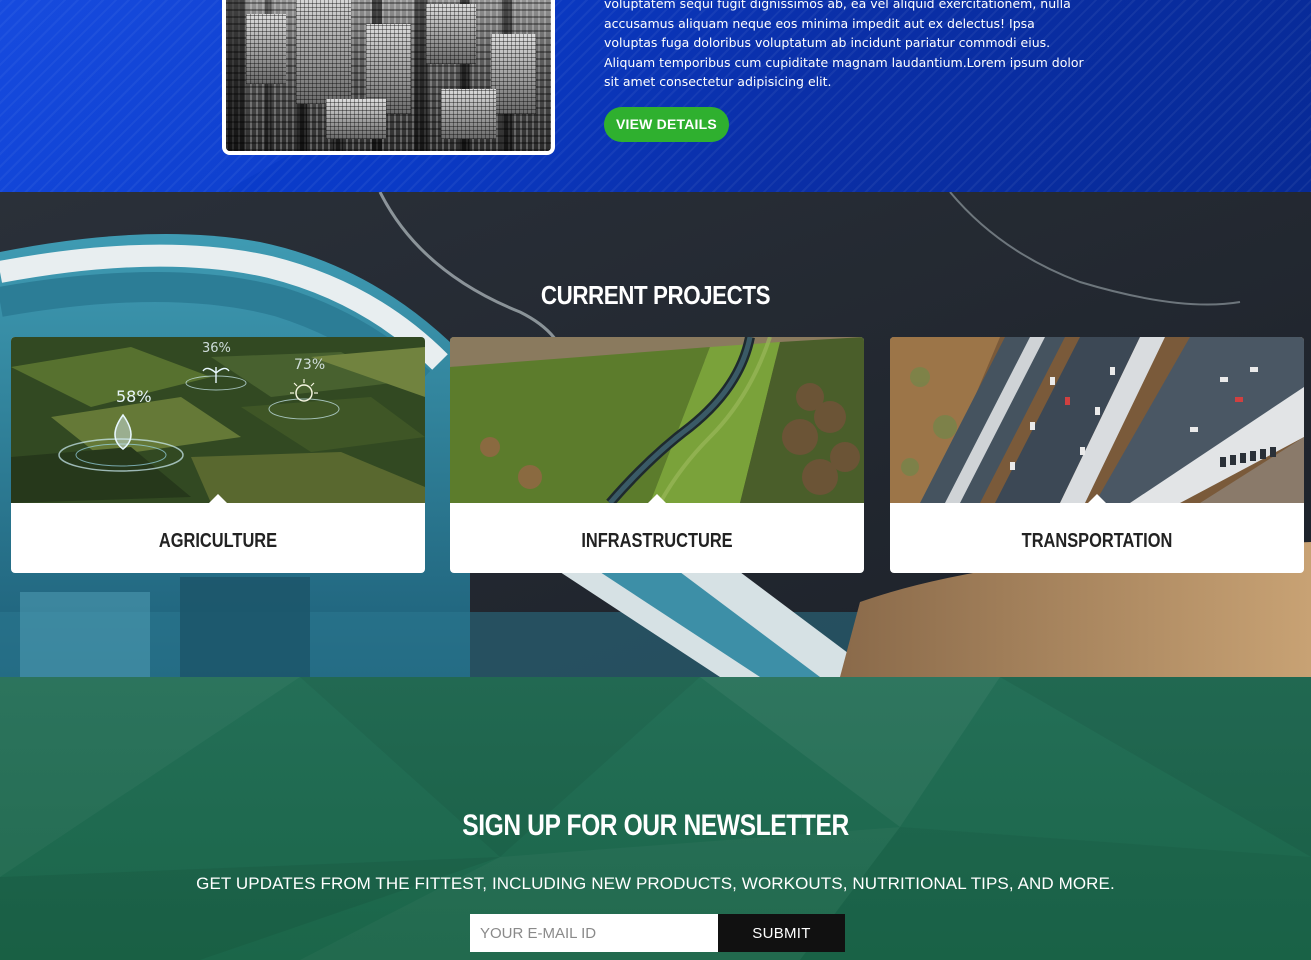 Image resolution: width=1311 pixels, height=960 pixels. What do you see at coordinates (657, 420) in the screenshot?
I see `infrastructure-image` at bounding box center [657, 420].